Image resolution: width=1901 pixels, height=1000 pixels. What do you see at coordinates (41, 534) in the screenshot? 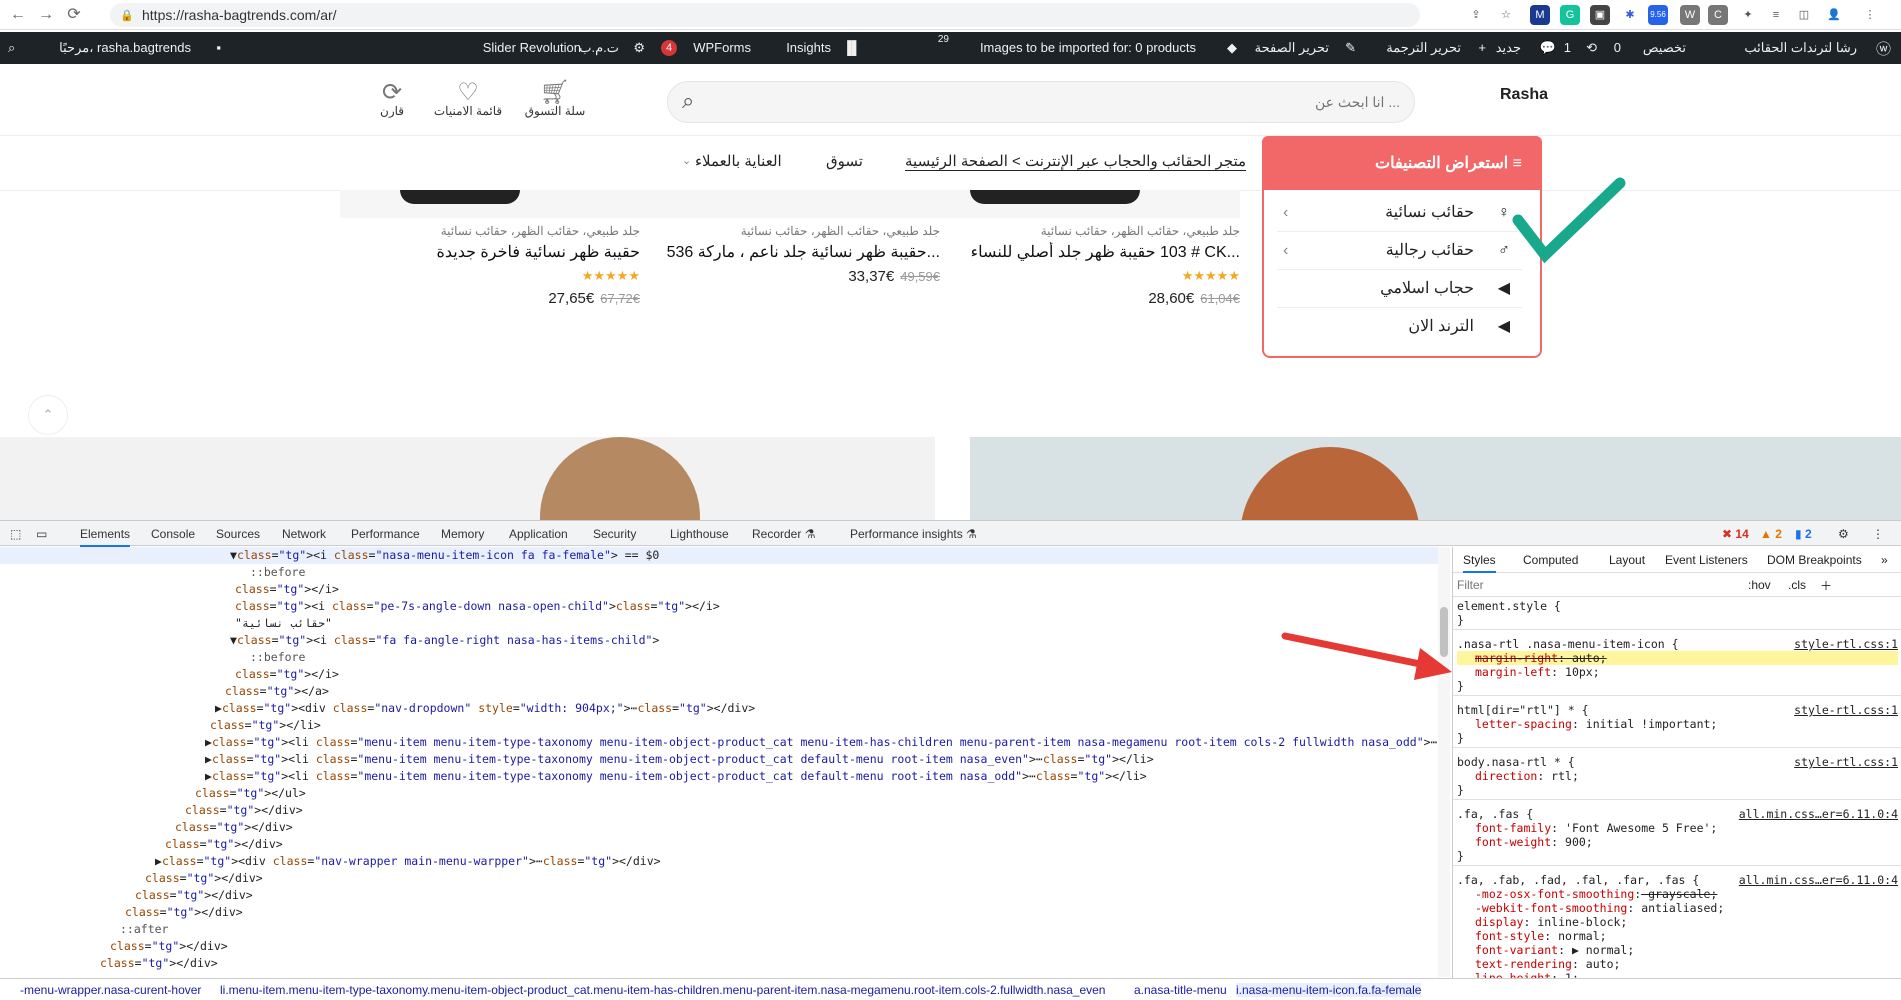
I see `device-toggle-icon: ▭` at bounding box center [41, 534].